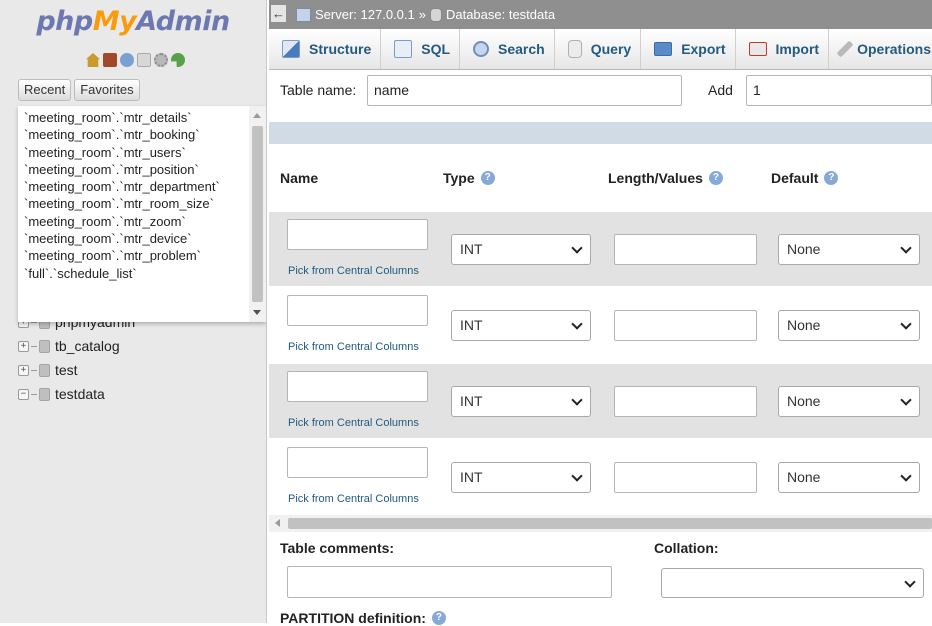 The height and width of the screenshot is (626, 932). Describe the element at coordinates (278, 13) in the screenshot. I see `collapse-navigation-button: ←` at that location.